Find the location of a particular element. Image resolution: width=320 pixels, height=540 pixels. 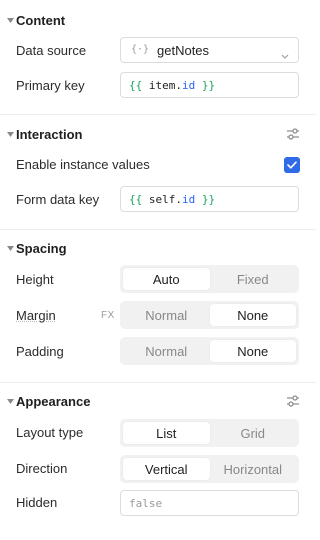

margin-segmented-control: Normal None is located at coordinates (209, 315).